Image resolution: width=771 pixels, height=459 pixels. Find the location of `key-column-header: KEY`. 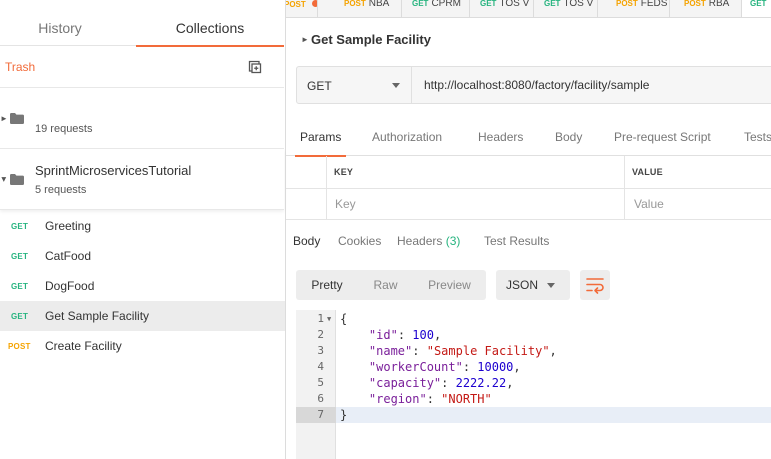

key-column-header: KEY is located at coordinates (344, 172).